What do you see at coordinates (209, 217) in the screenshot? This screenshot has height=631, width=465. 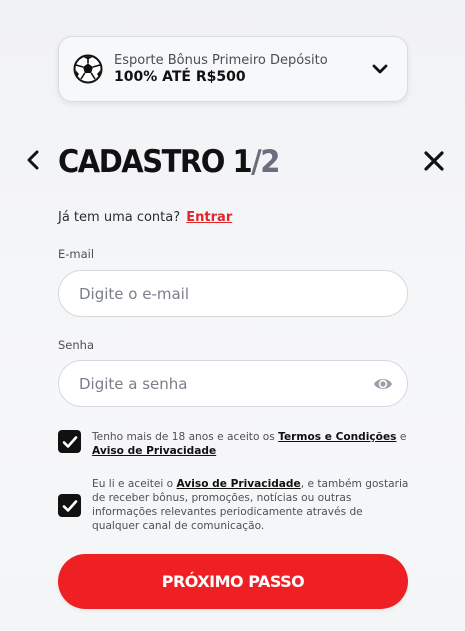 I see `login-link: Entrar` at bounding box center [209, 217].